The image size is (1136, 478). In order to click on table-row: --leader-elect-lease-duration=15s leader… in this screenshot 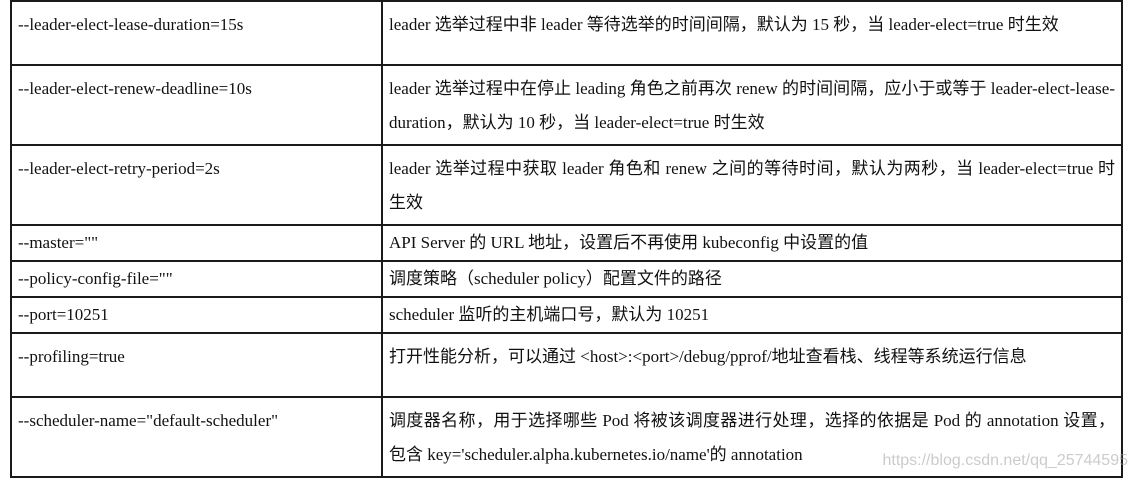, I will do `click(566, 33)`.